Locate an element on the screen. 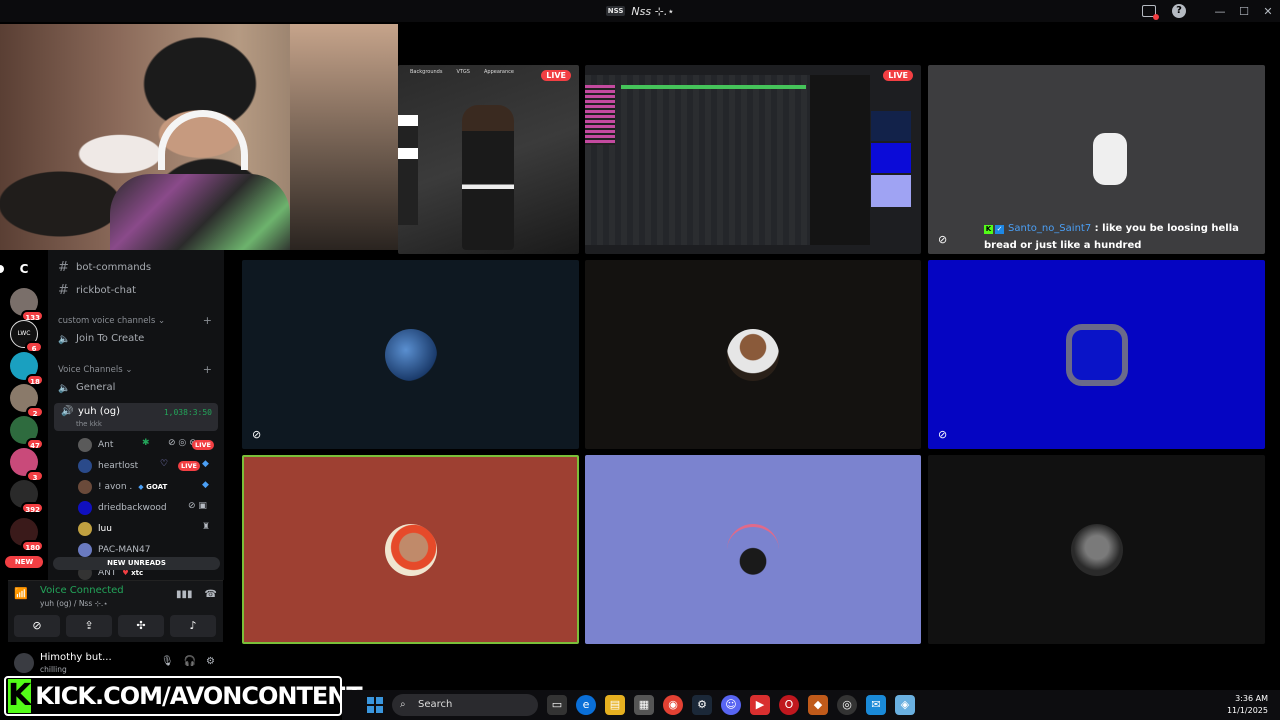 The image size is (1280, 720). kick-url: KICK.COM/AVONCONTENT is located at coordinates (198, 696).